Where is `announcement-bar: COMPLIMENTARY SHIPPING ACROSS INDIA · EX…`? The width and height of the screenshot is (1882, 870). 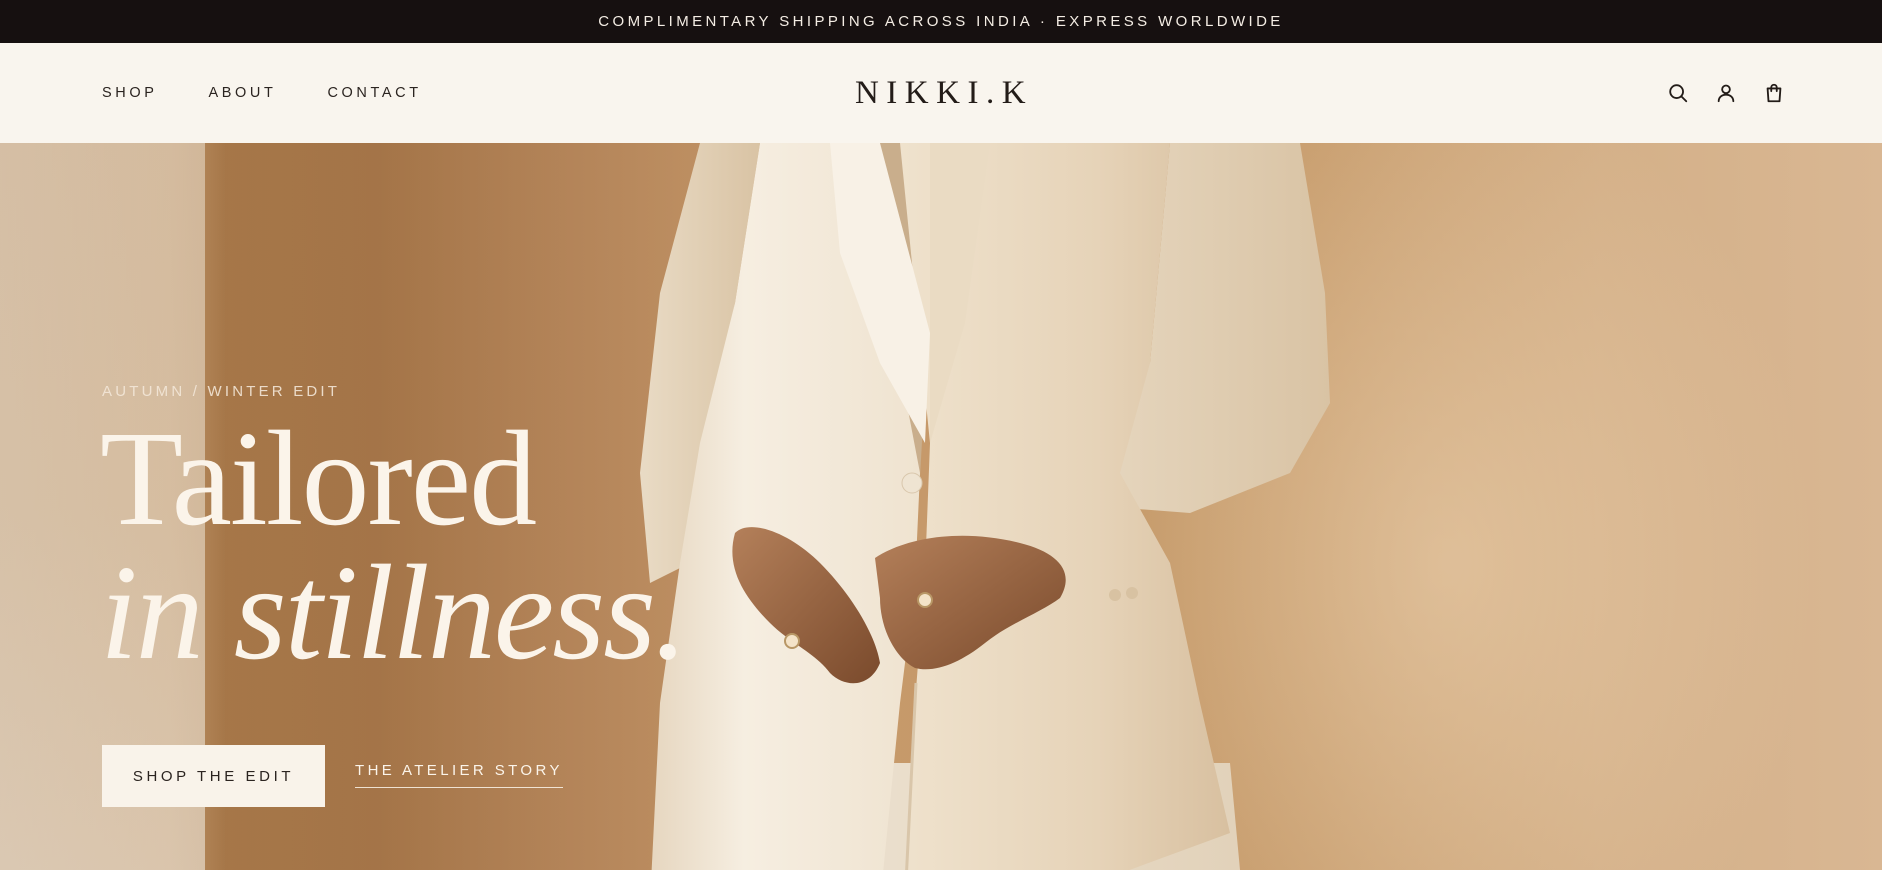
announcement-bar: COMPLIMENTARY SHIPPING ACROSS INDIA · EX… is located at coordinates (941, 21).